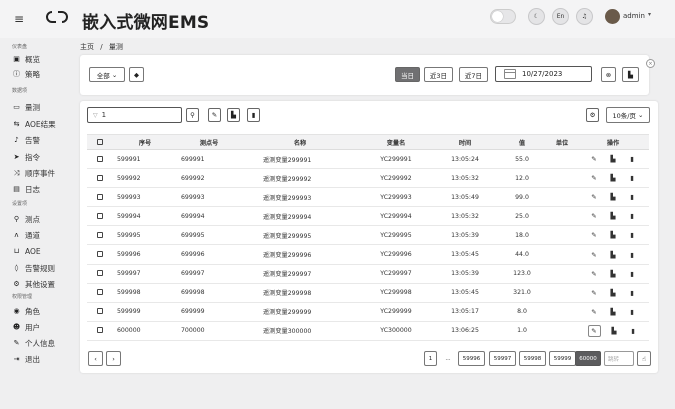  What do you see at coordinates (407, 74) in the screenshot?
I see `range-today-button: 当日` at bounding box center [407, 74].